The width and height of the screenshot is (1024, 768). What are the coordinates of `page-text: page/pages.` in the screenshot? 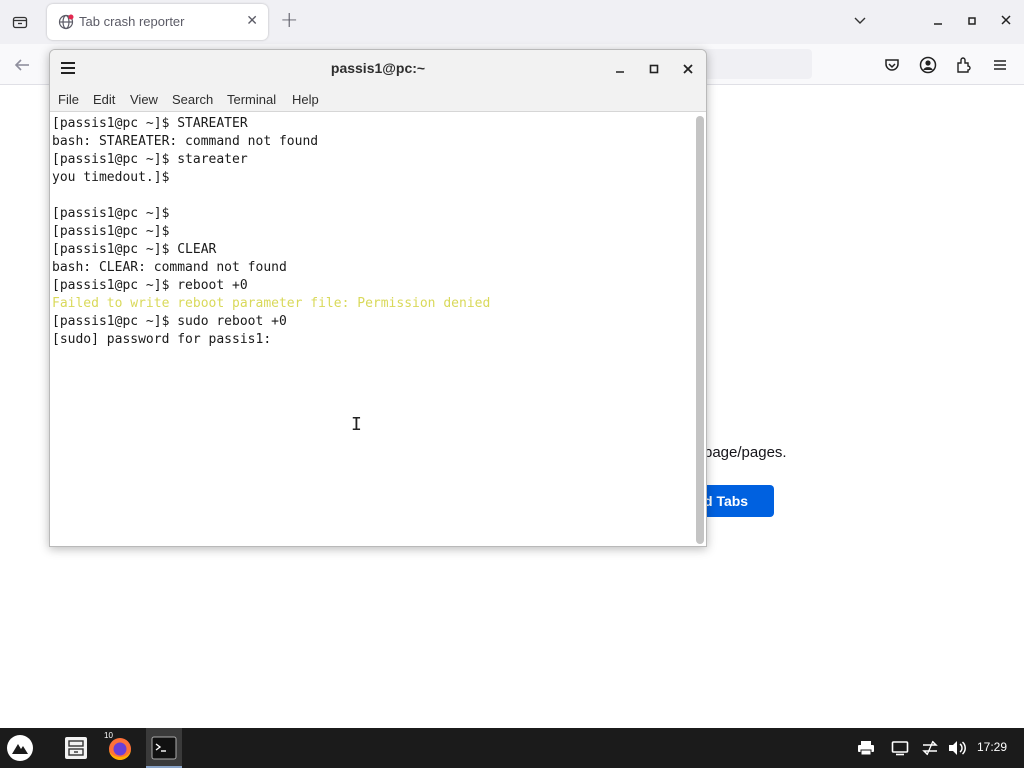 It's located at (745, 452).